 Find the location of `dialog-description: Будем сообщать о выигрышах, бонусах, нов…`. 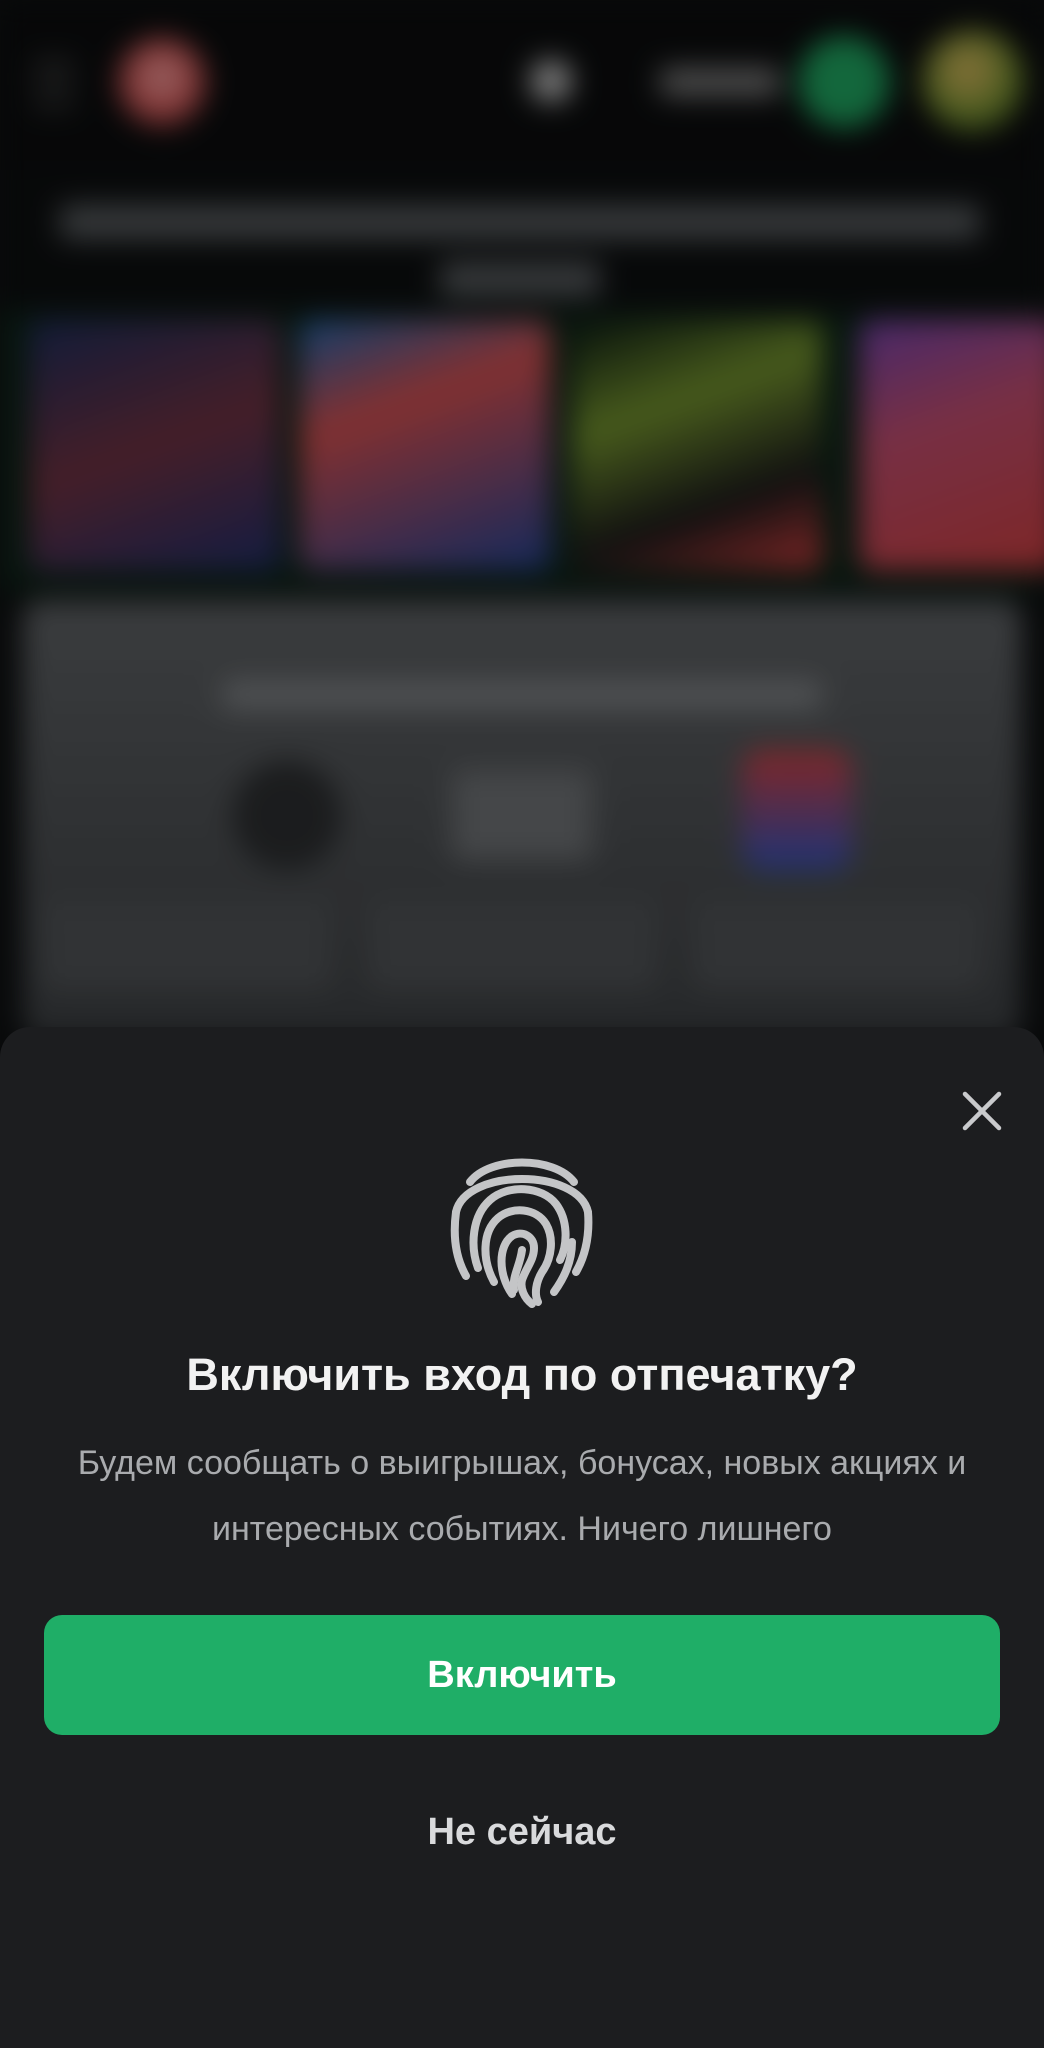

dialog-description: Будем сообщать о выигрышах, бонусах, нов… is located at coordinates (522, 1496).